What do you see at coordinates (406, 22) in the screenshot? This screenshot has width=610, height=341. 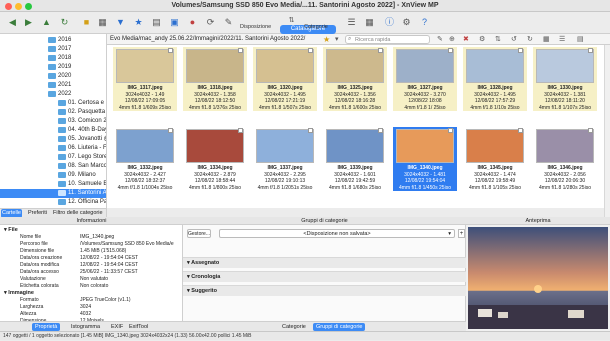 I see `settings-icon: ⚙` at bounding box center [406, 22].